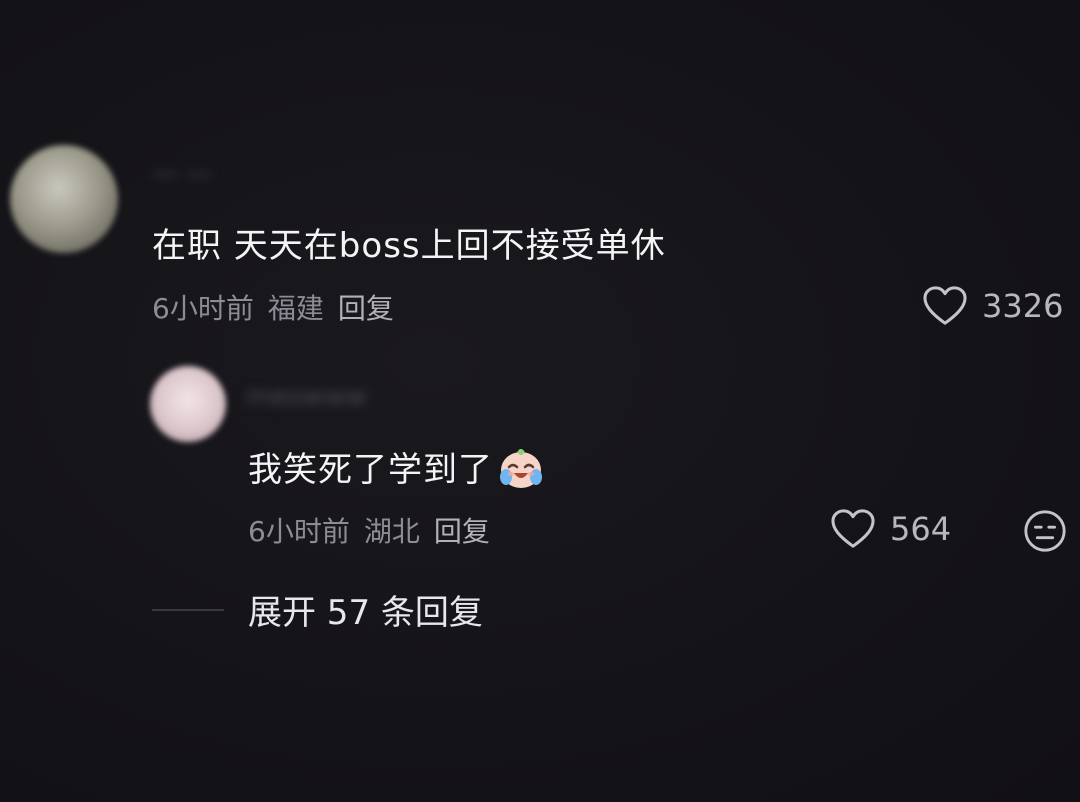  Describe the element at coordinates (365, 613) in the screenshot. I see `expand-replies-label: 展开 57 条回复` at that location.